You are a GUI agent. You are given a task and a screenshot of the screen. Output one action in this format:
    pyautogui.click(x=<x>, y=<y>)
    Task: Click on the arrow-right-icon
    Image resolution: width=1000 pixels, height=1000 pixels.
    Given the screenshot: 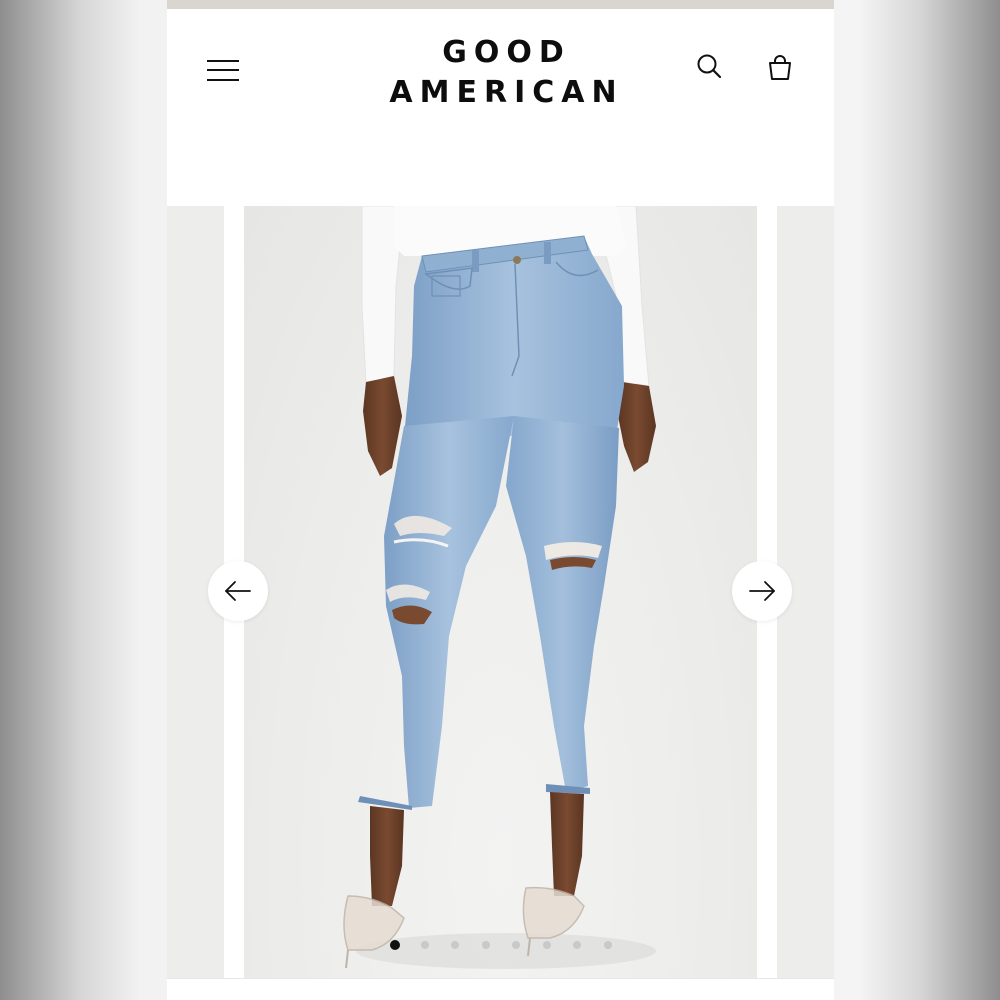 What is the action you would take?
    pyautogui.click(x=762, y=591)
    